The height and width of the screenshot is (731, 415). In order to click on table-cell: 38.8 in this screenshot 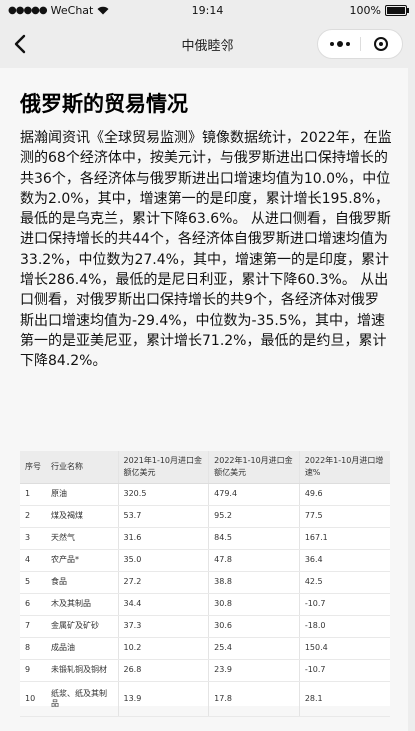, I will do `click(254, 582)`.